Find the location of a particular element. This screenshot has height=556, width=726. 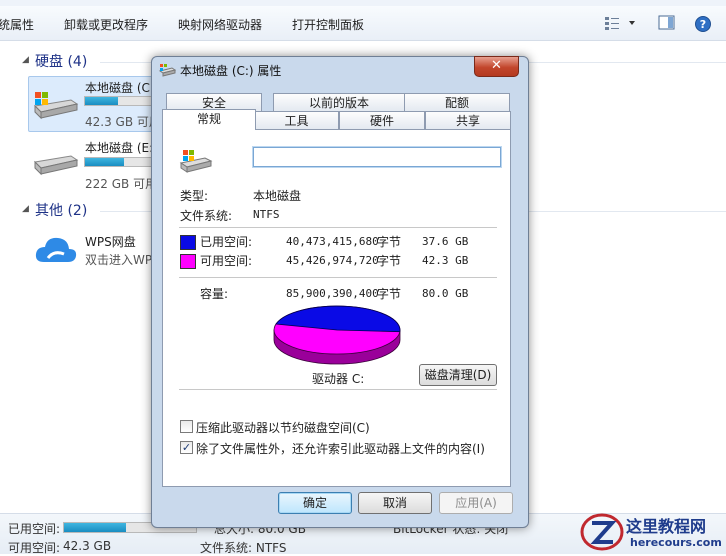

group-header-other: 其他 (2) is located at coordinates (61, 210).